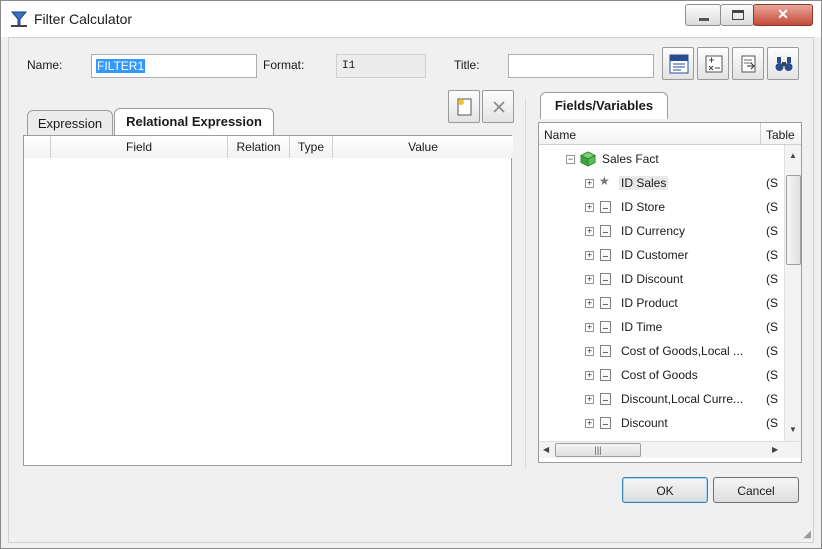  Describe the element at coordinates (570, 159) in the screenshot. I see `collapse-icon: −` at that location.